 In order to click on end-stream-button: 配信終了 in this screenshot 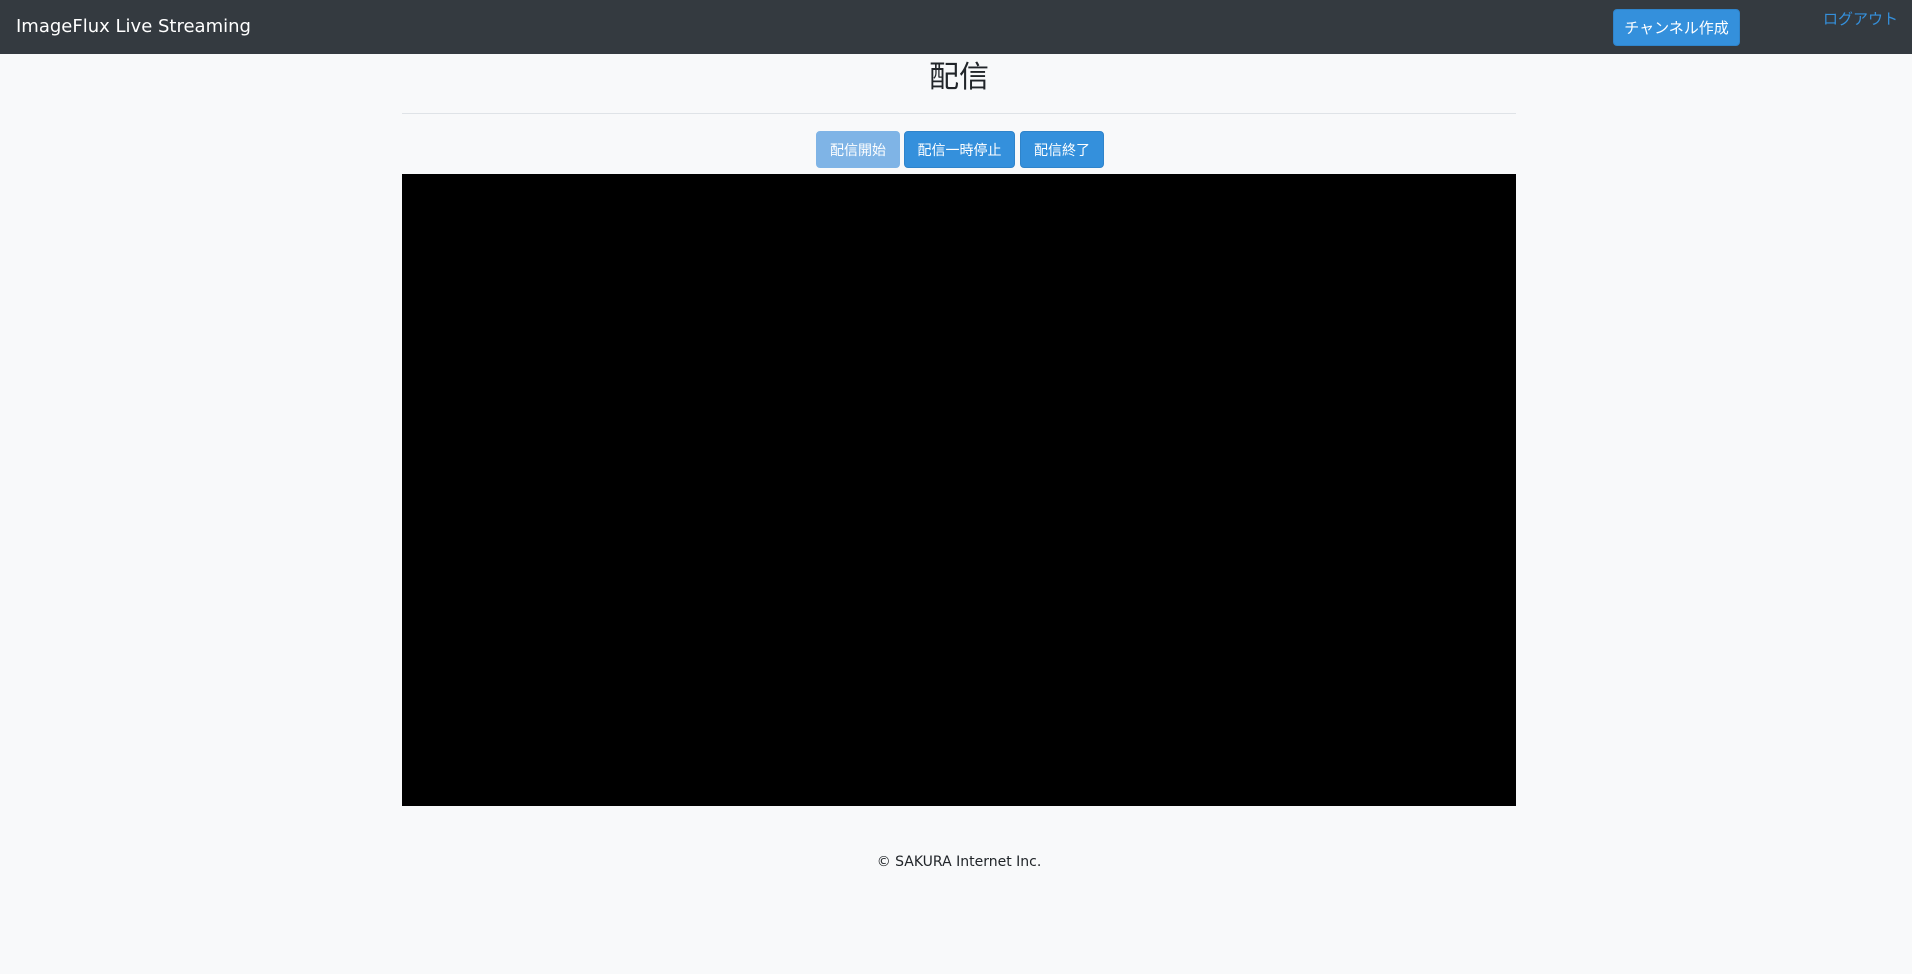, I will do `click(1062, 149)`.